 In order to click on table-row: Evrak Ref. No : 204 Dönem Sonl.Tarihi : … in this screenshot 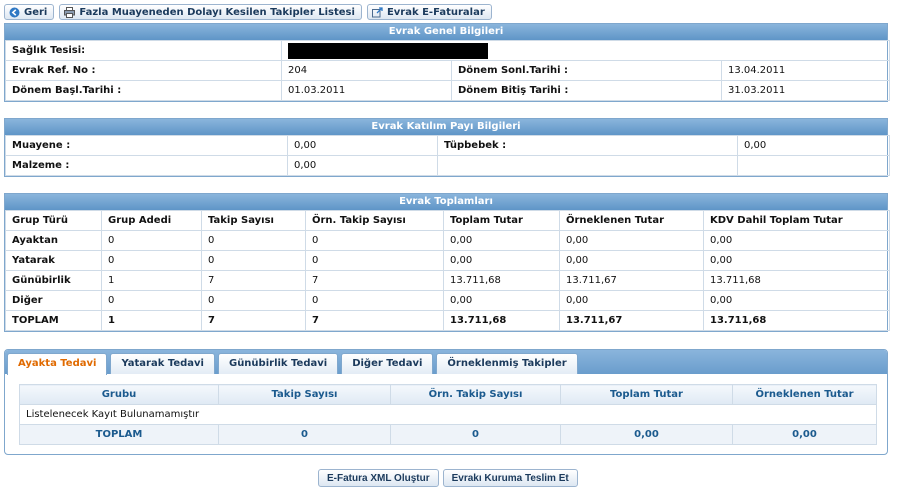, I will do `click(447, 70)`.